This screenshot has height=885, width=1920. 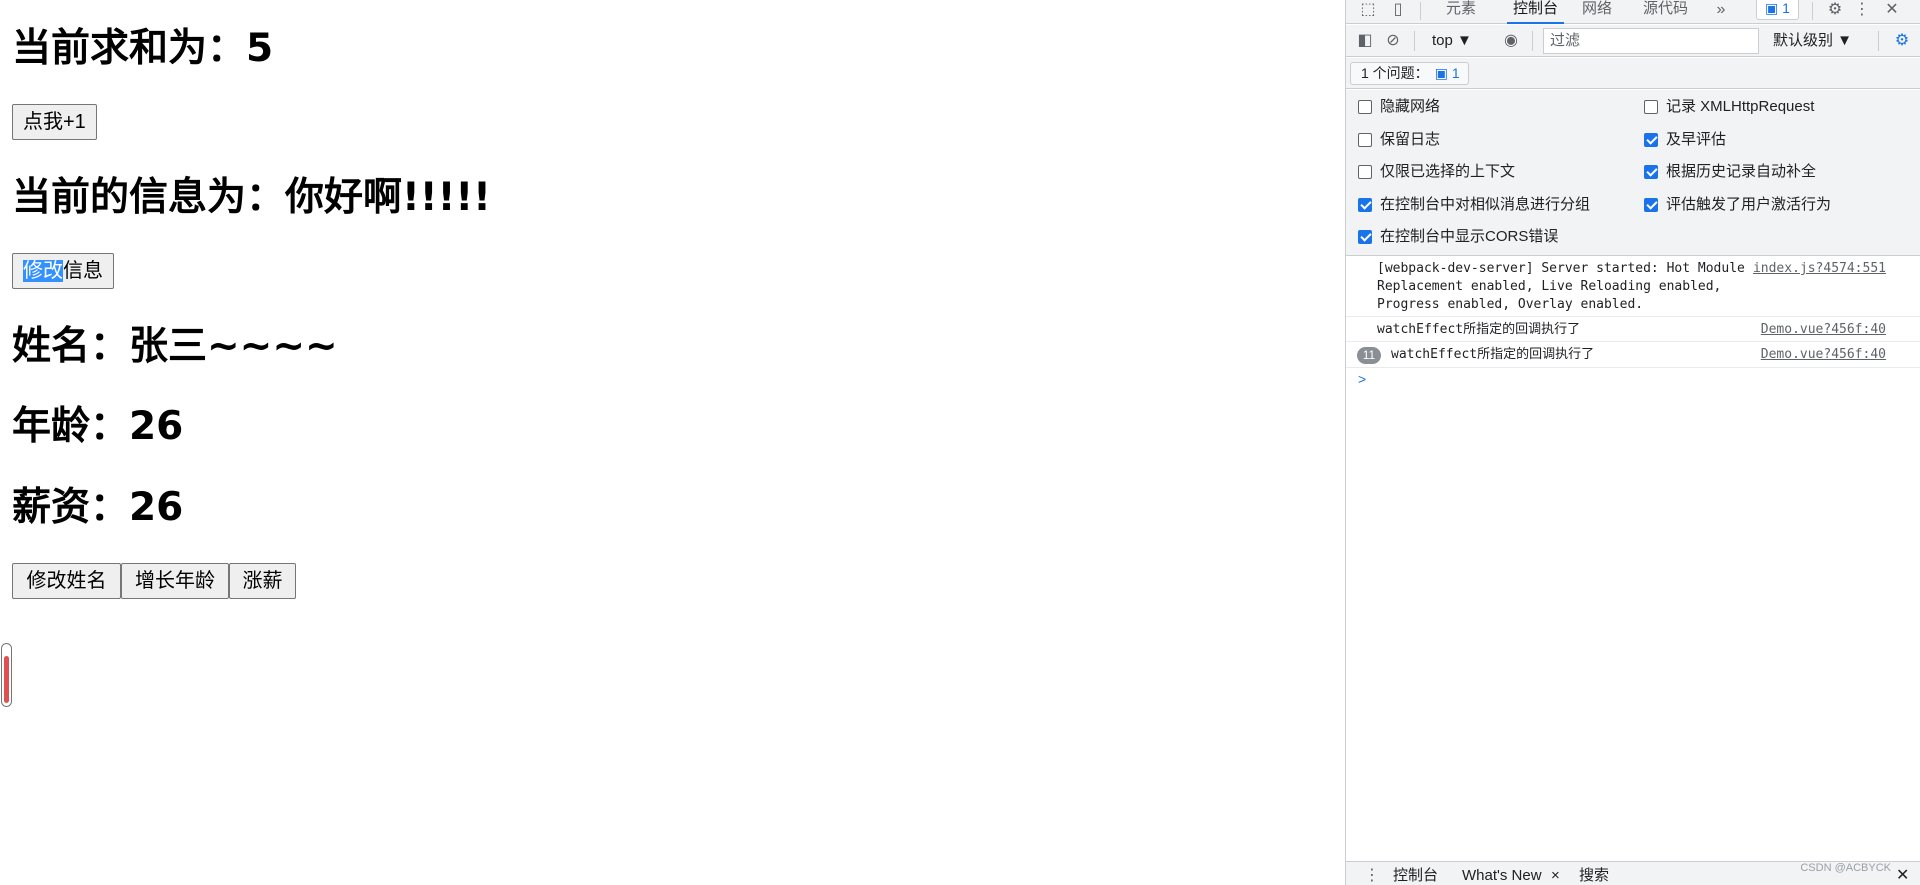 What do you see at coordinates (1511, 41) in the screenshot?
I see `eye-icon: ◉` at bounding box center [1511, 41].